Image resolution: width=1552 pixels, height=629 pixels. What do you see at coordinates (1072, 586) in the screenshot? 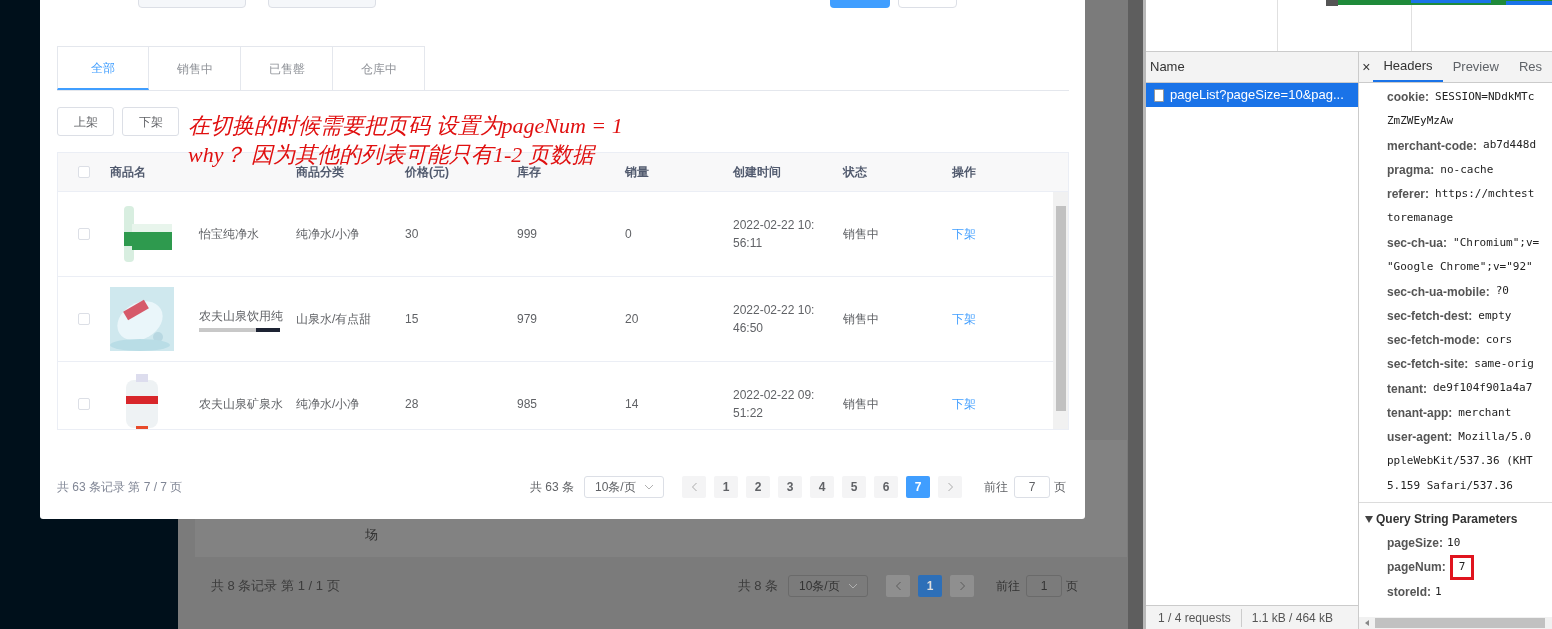
I see `page-unit-label: 页` at bounding box center [1072, 586].